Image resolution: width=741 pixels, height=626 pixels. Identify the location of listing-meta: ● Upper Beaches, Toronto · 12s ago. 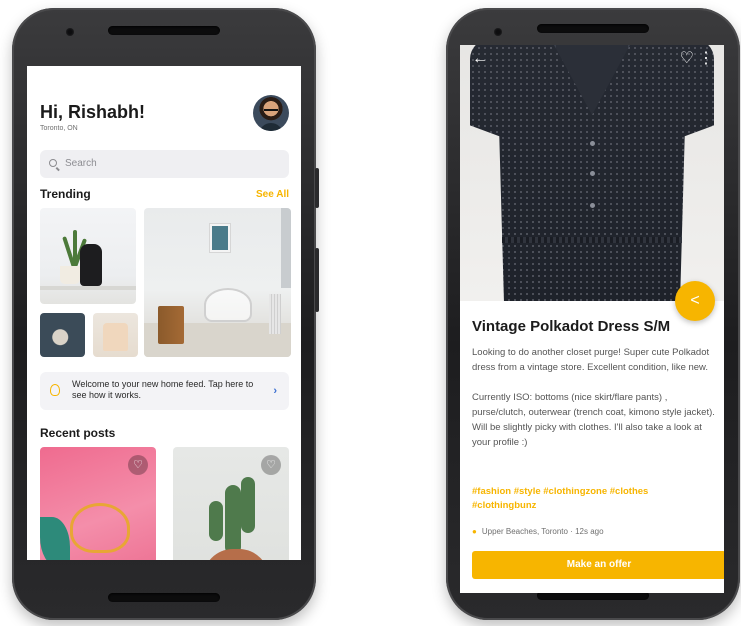
(538, 531).